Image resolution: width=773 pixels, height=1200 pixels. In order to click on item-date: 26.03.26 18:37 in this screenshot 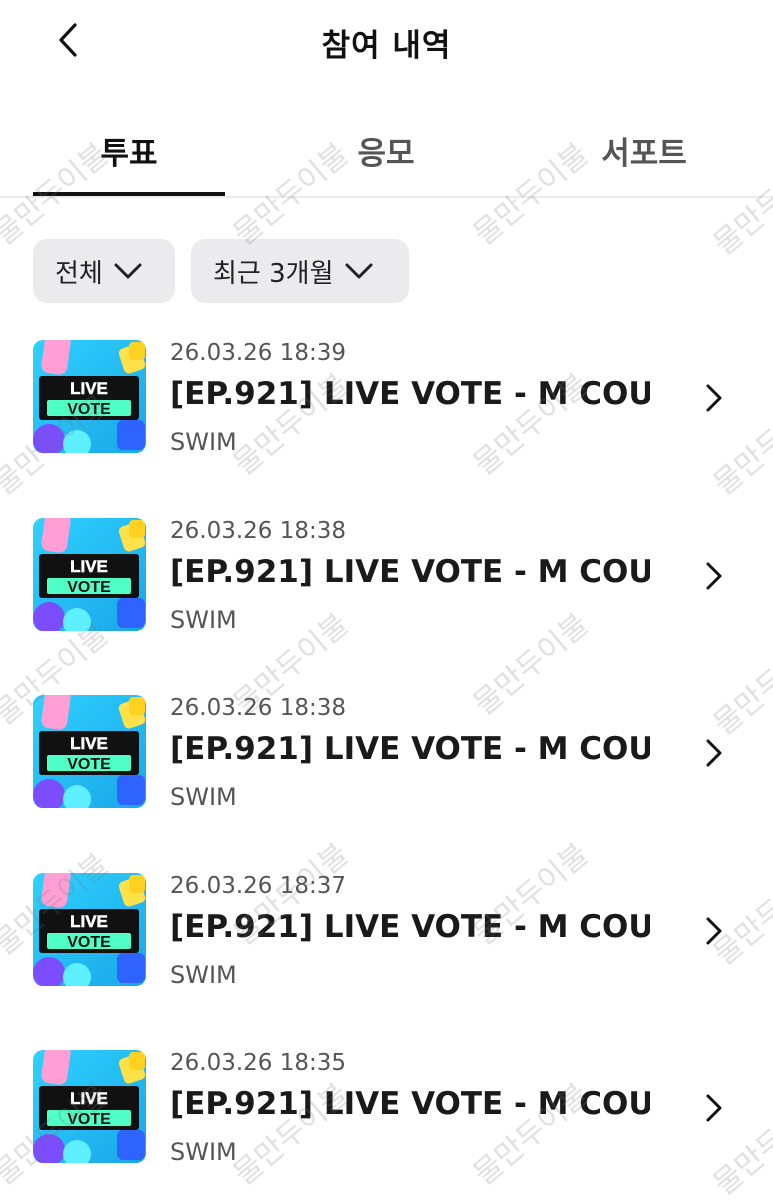, I will do `click(258, 885)`.